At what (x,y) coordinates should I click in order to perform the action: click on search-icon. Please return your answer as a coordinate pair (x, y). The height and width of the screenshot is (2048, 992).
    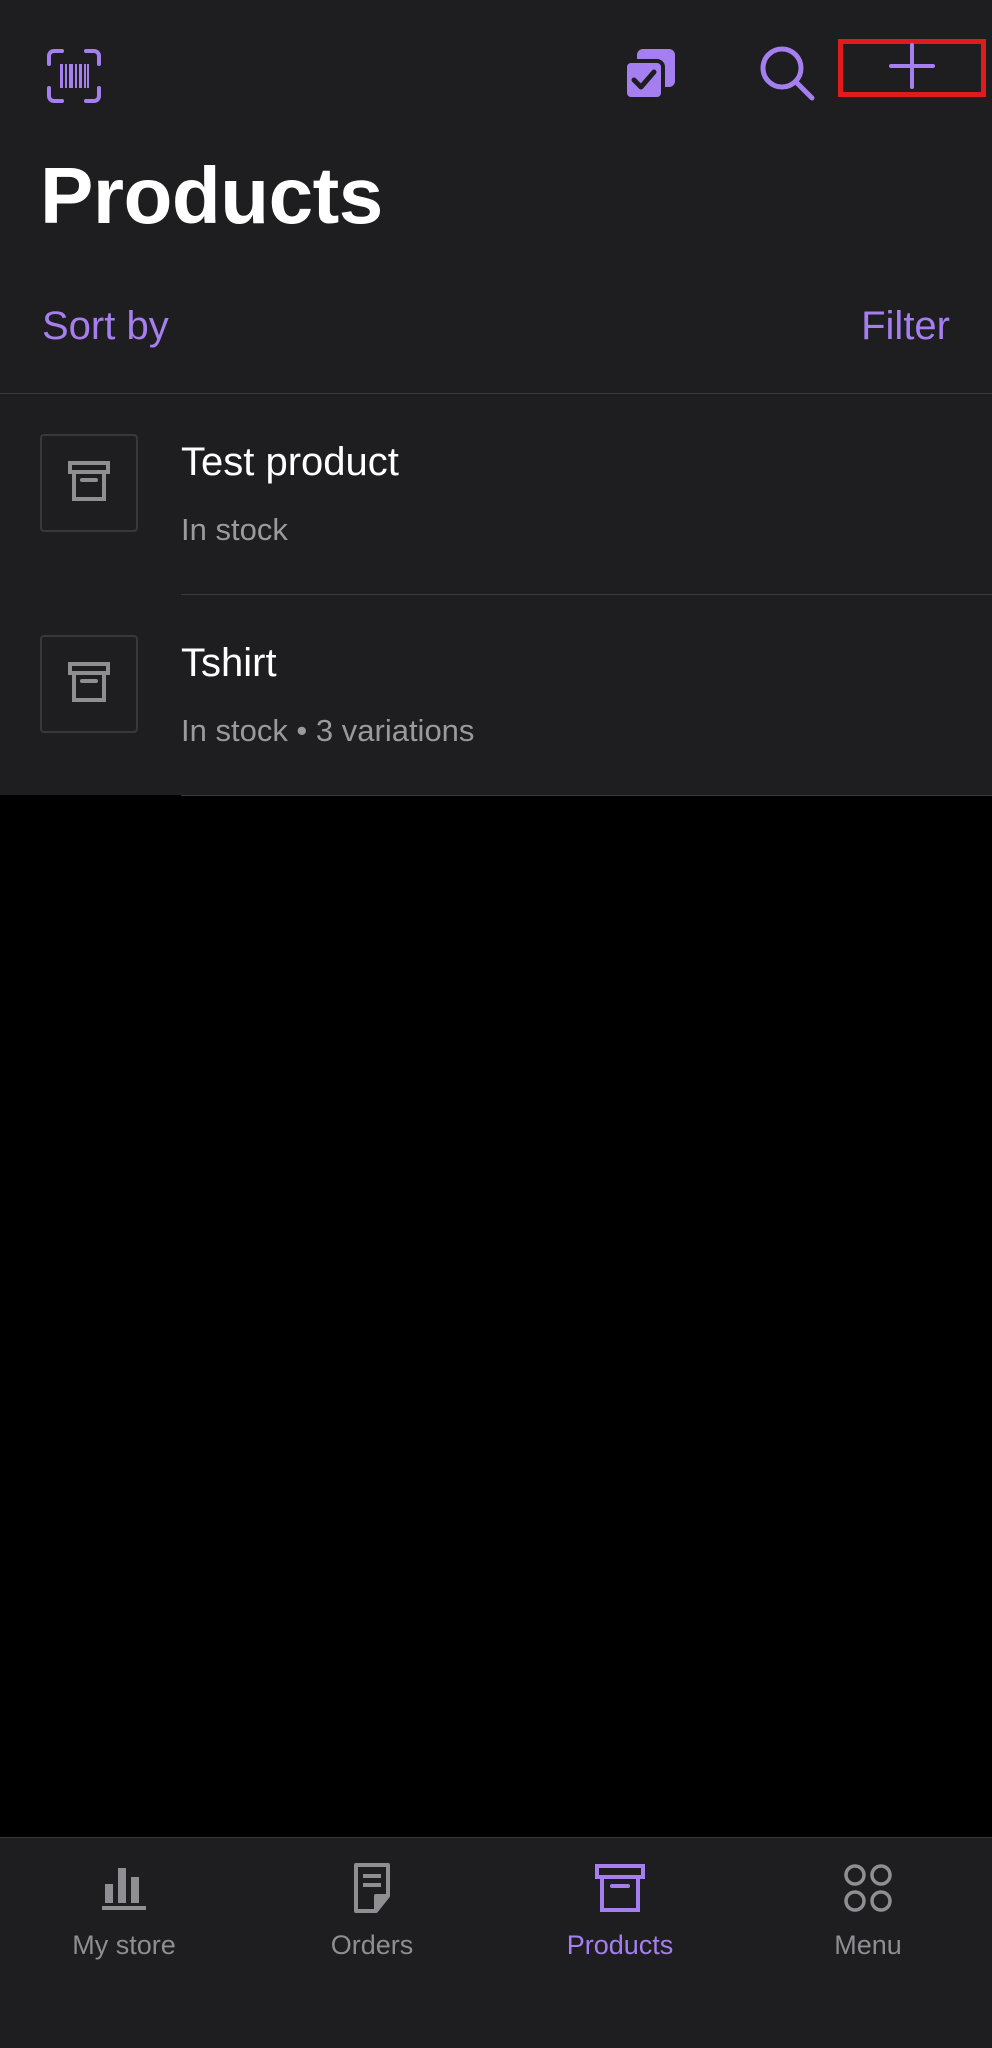
    Looking at the image, I should click on (787, 75).